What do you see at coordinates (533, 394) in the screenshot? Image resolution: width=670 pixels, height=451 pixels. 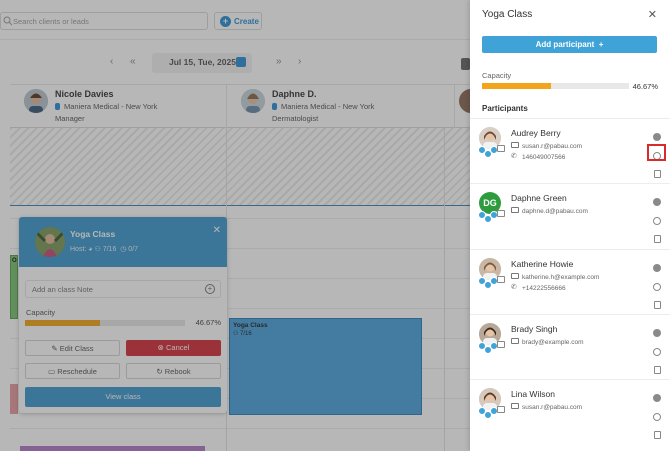 I see `participant-name: Lina Wilson` at bounding box center [533, 394].